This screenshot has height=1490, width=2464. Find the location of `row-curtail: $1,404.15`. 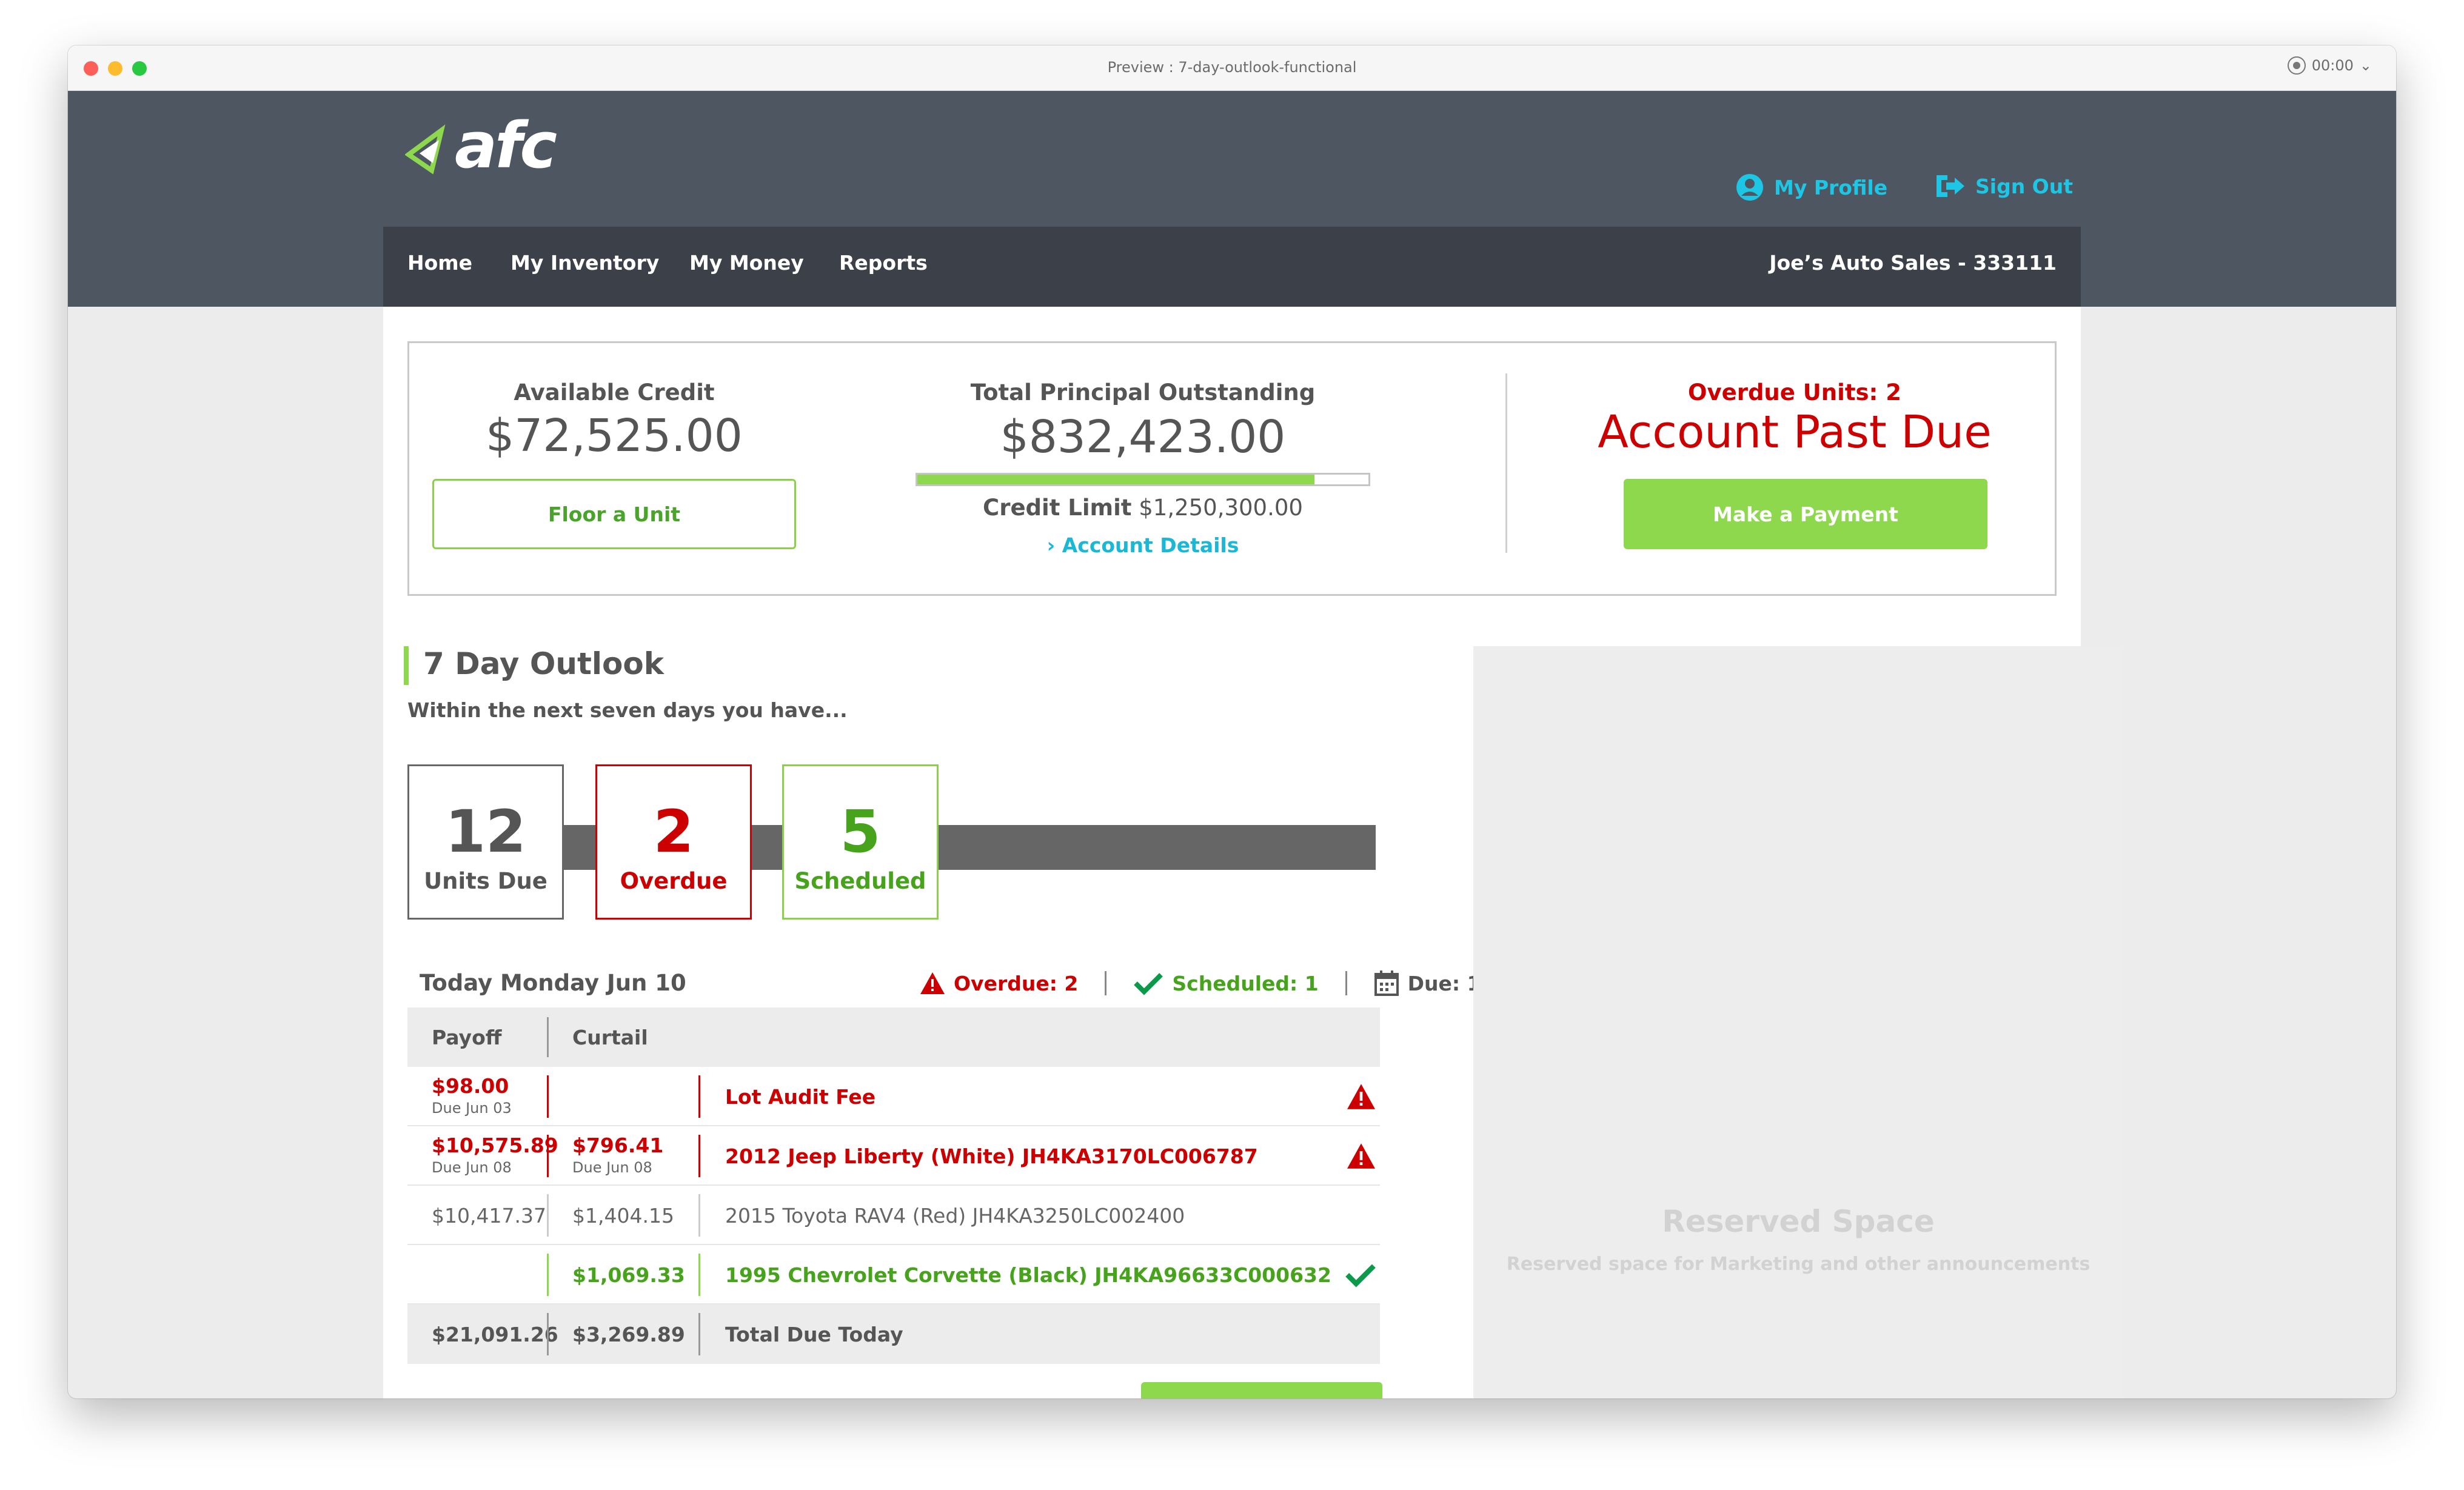

row-curtail: $1,404.15 is located at coordinates (623, 1216).